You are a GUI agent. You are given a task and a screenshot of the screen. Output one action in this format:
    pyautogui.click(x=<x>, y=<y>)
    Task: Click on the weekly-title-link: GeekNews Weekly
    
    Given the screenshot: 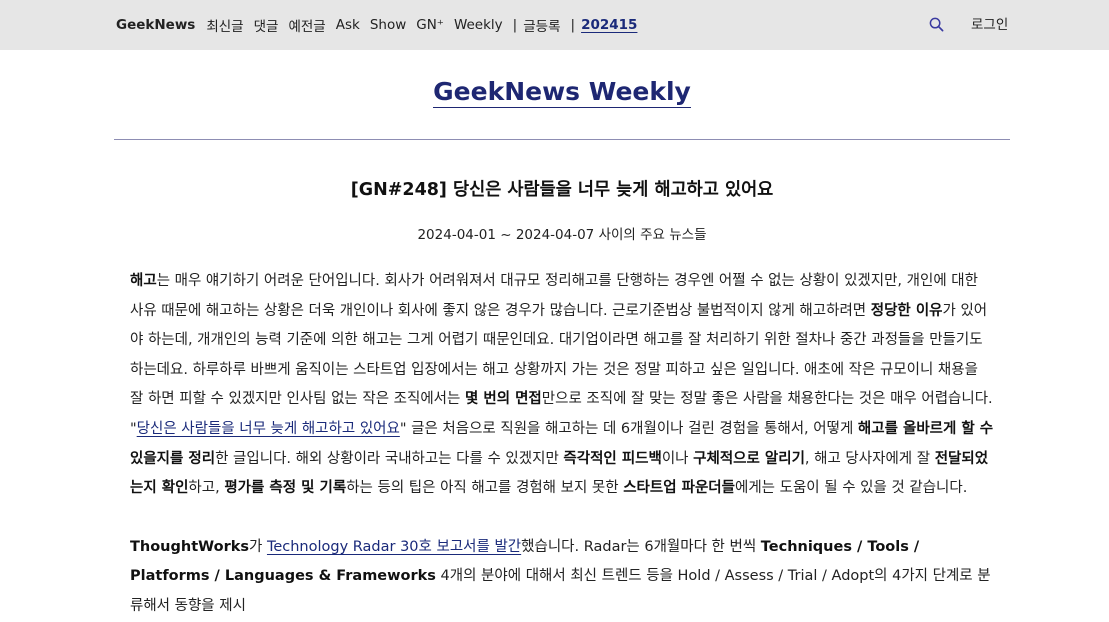 What is the action you would take?
    pyautogui.click(x=562, y=92)
    